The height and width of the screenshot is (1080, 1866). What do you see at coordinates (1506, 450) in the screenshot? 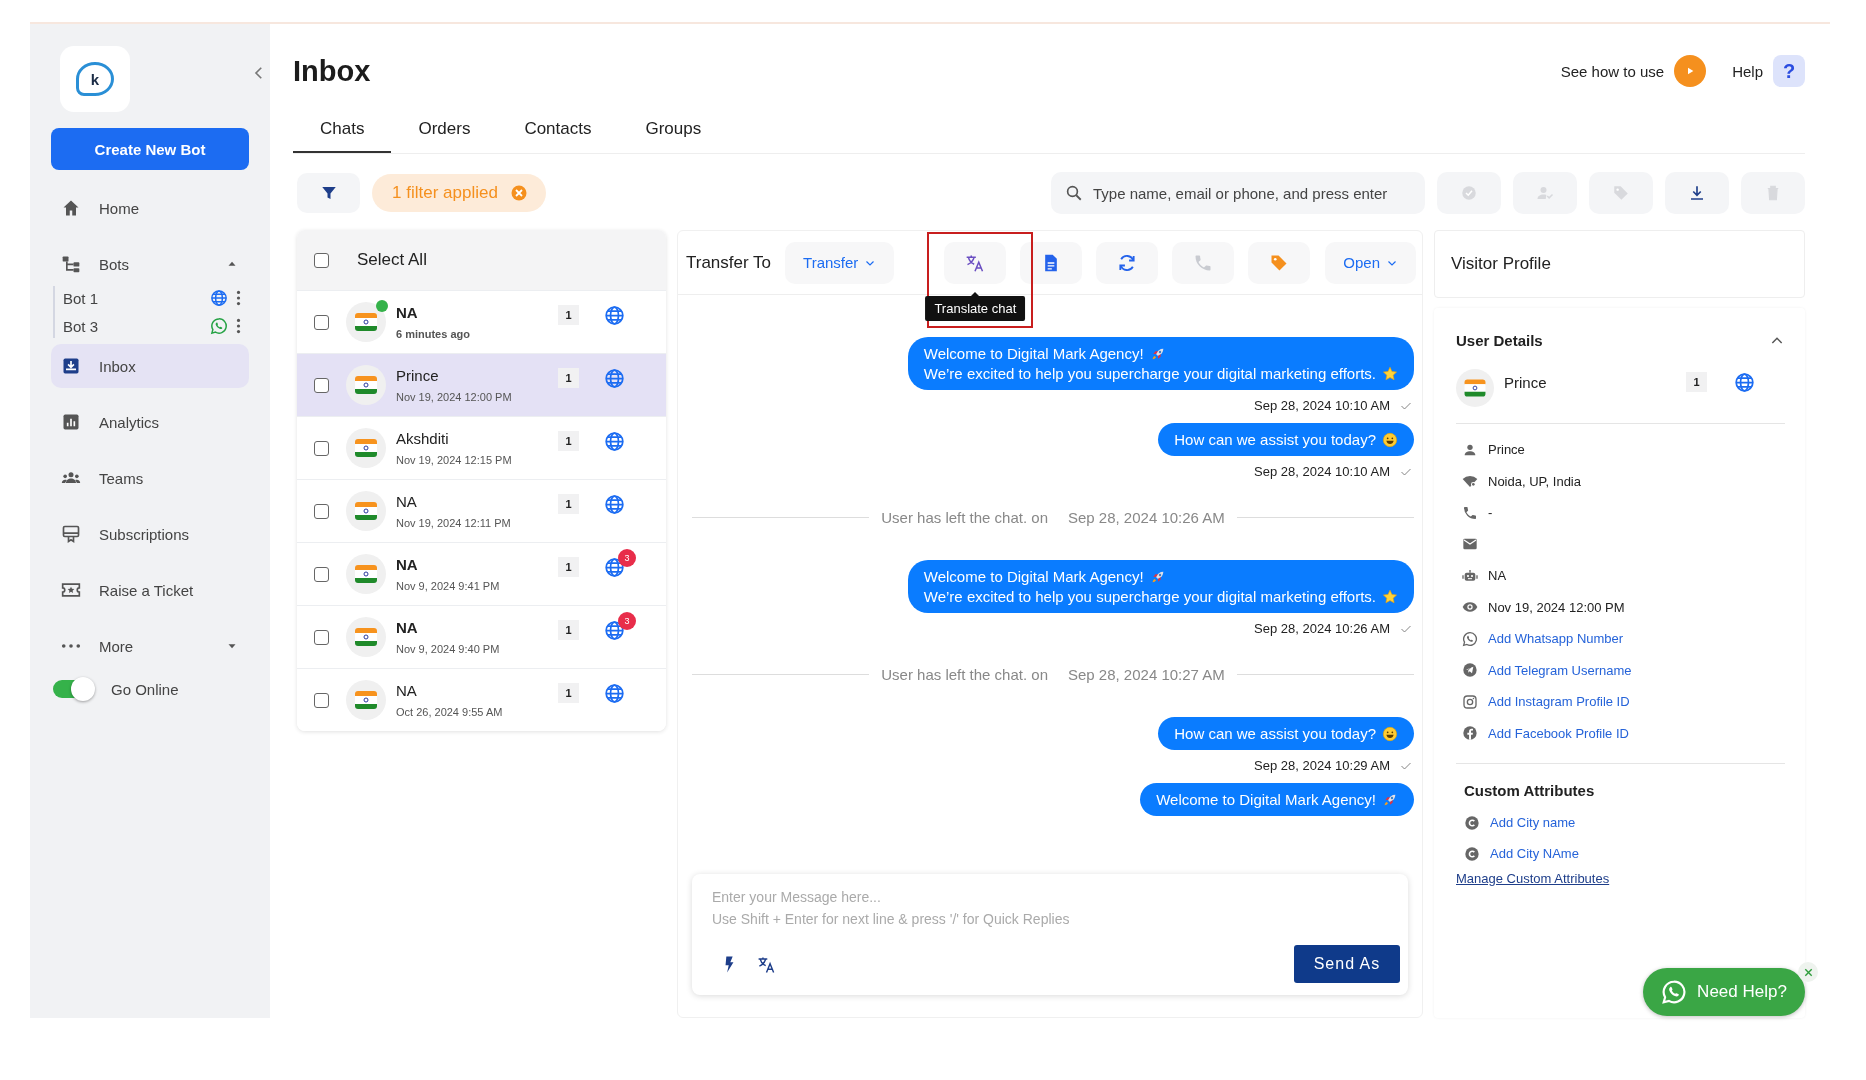
I see `detail-text: Prince` at bounding box center [1506, 450].